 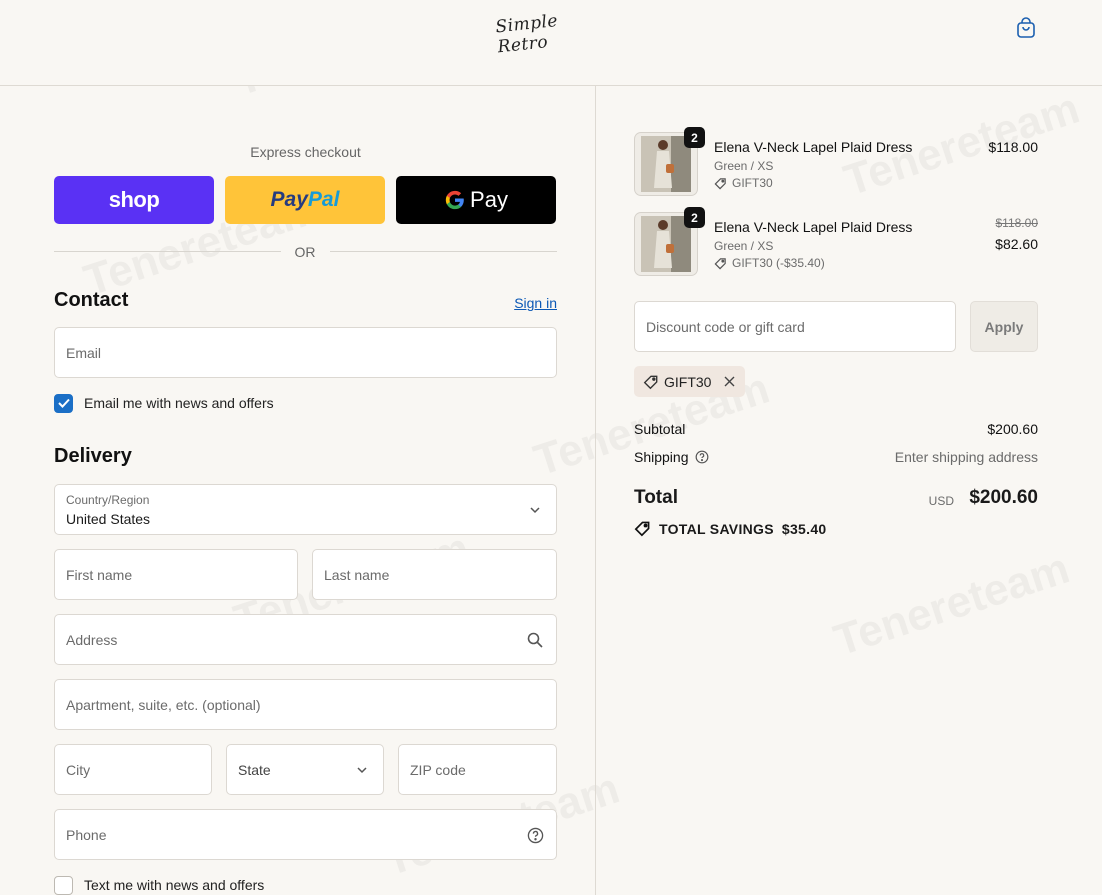 What do you see at coordinates (305, 704) in the screenshot?
I see `apartment-field: Apartment, suite, etc. (optional)` at bounding box center [305, 704].